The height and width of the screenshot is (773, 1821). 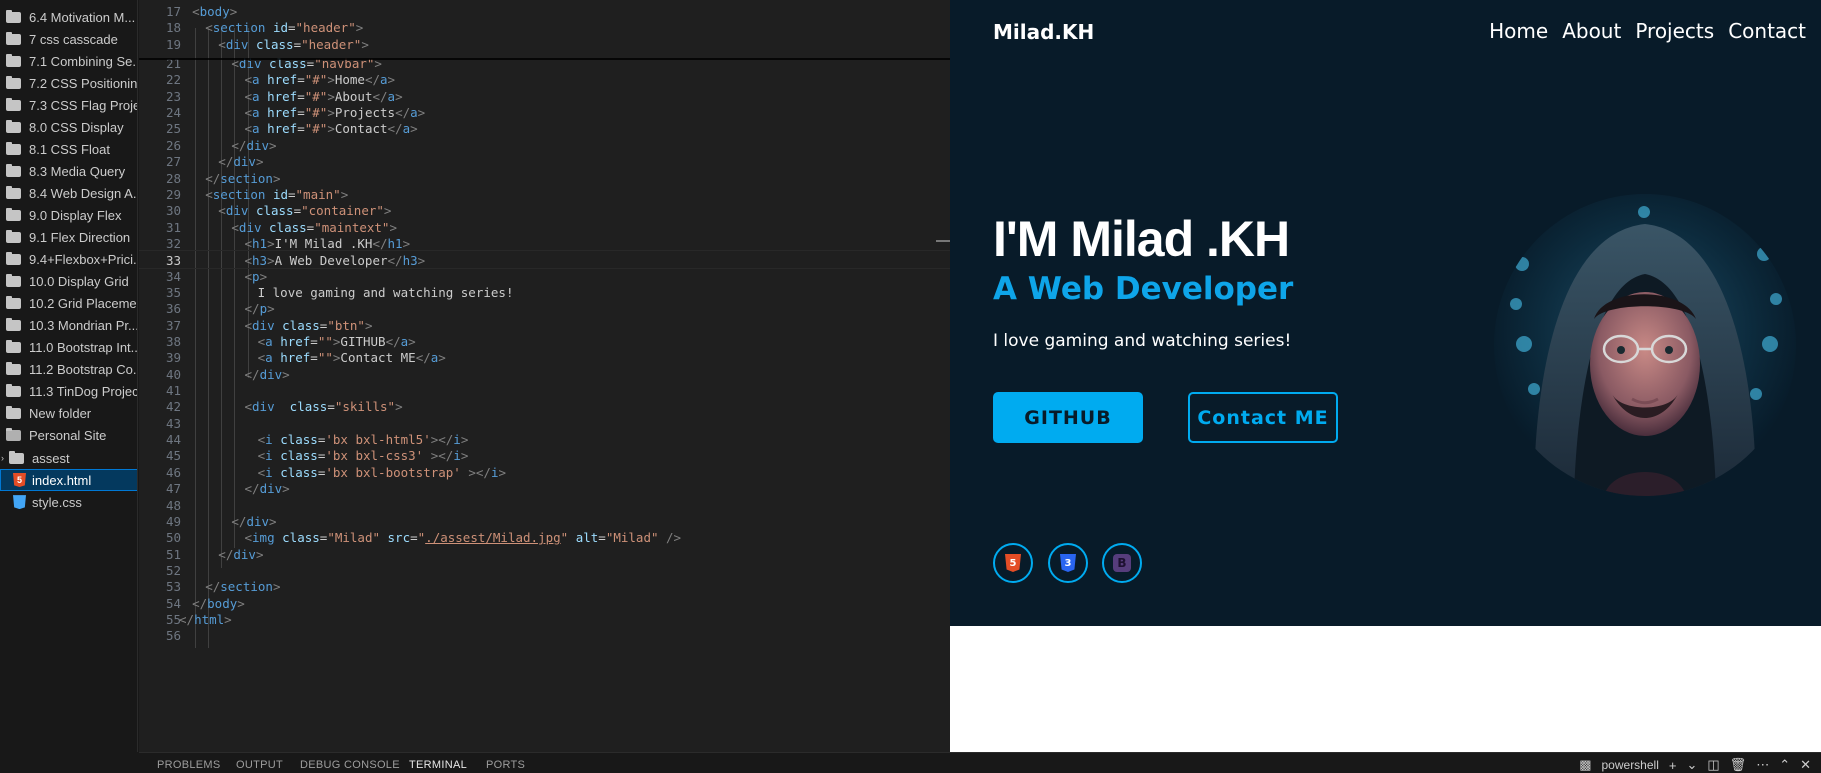 What do you see at coordinates (1674, 31) in the screenshot?
I see `nav-projects-link: Projects` at bounding box center [1674, 31].